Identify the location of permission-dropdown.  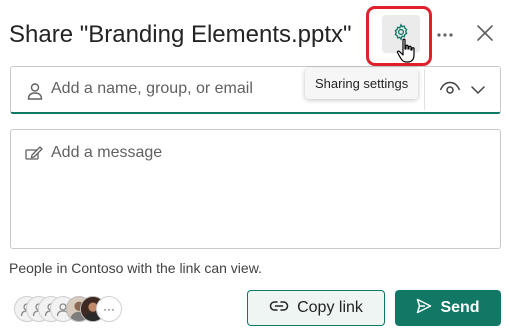
(462, 90).